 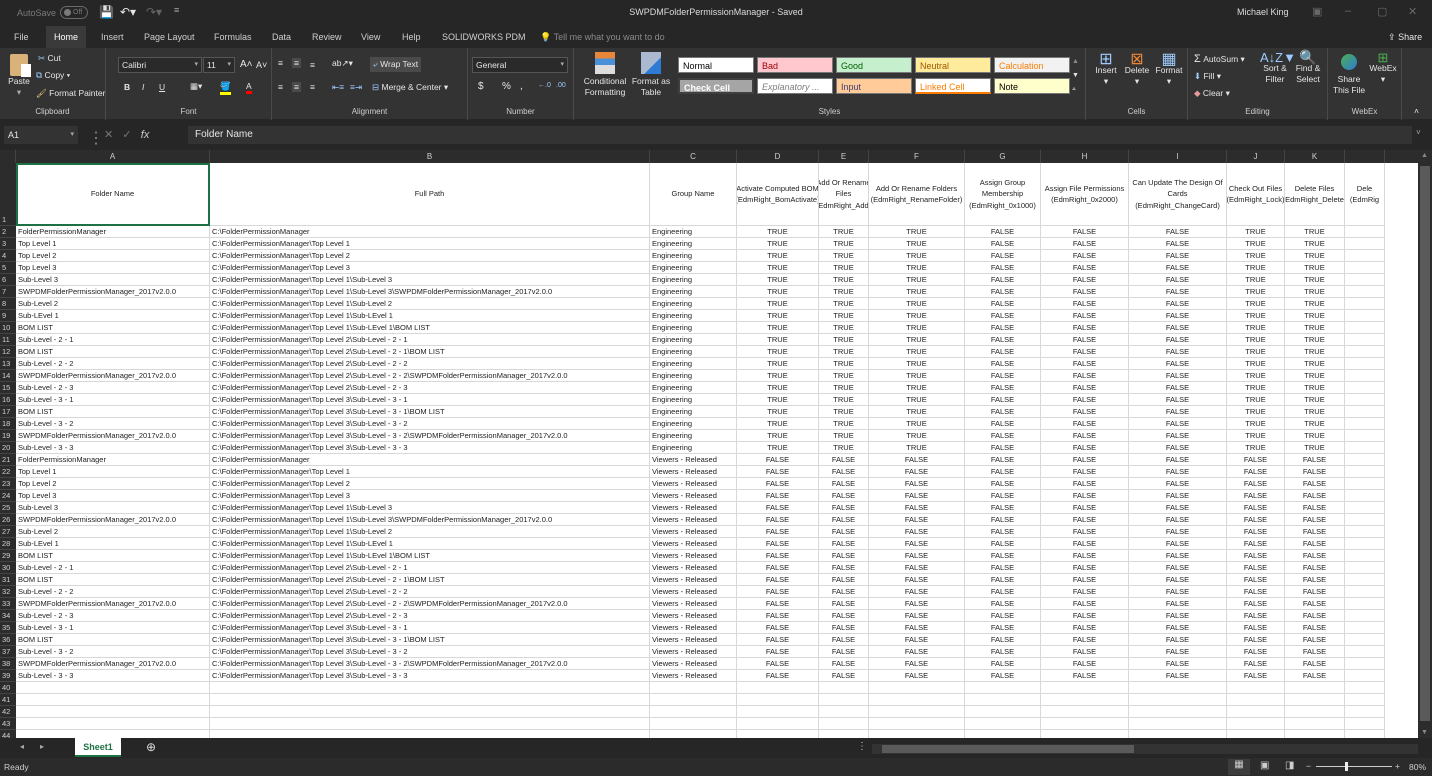 I want to click on zoom-out-icon: −, so click(x=1308, y=766).